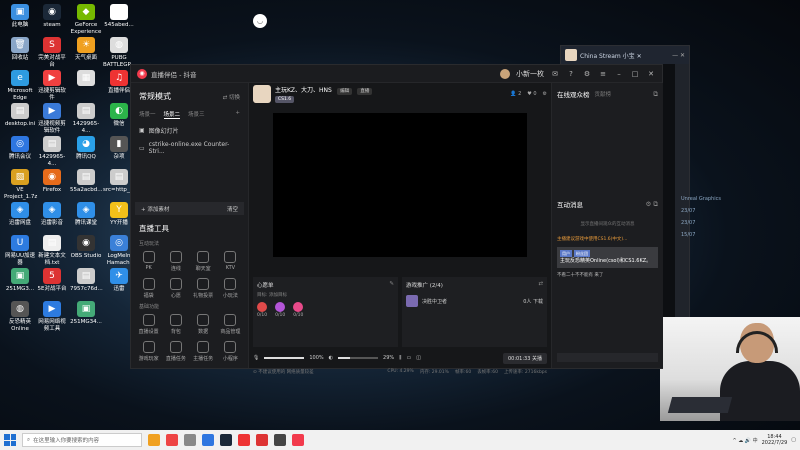 The width and height of the screenshot is (800, 450). I want to click on desktop-icon: ▣ 此电脑, so click(20, 16).